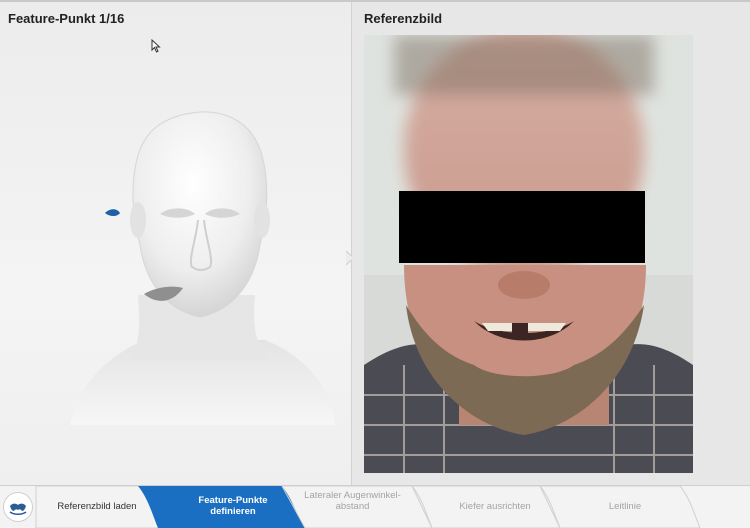  I want to click on reference-image-title: Referenzbild, so click(403, 18).